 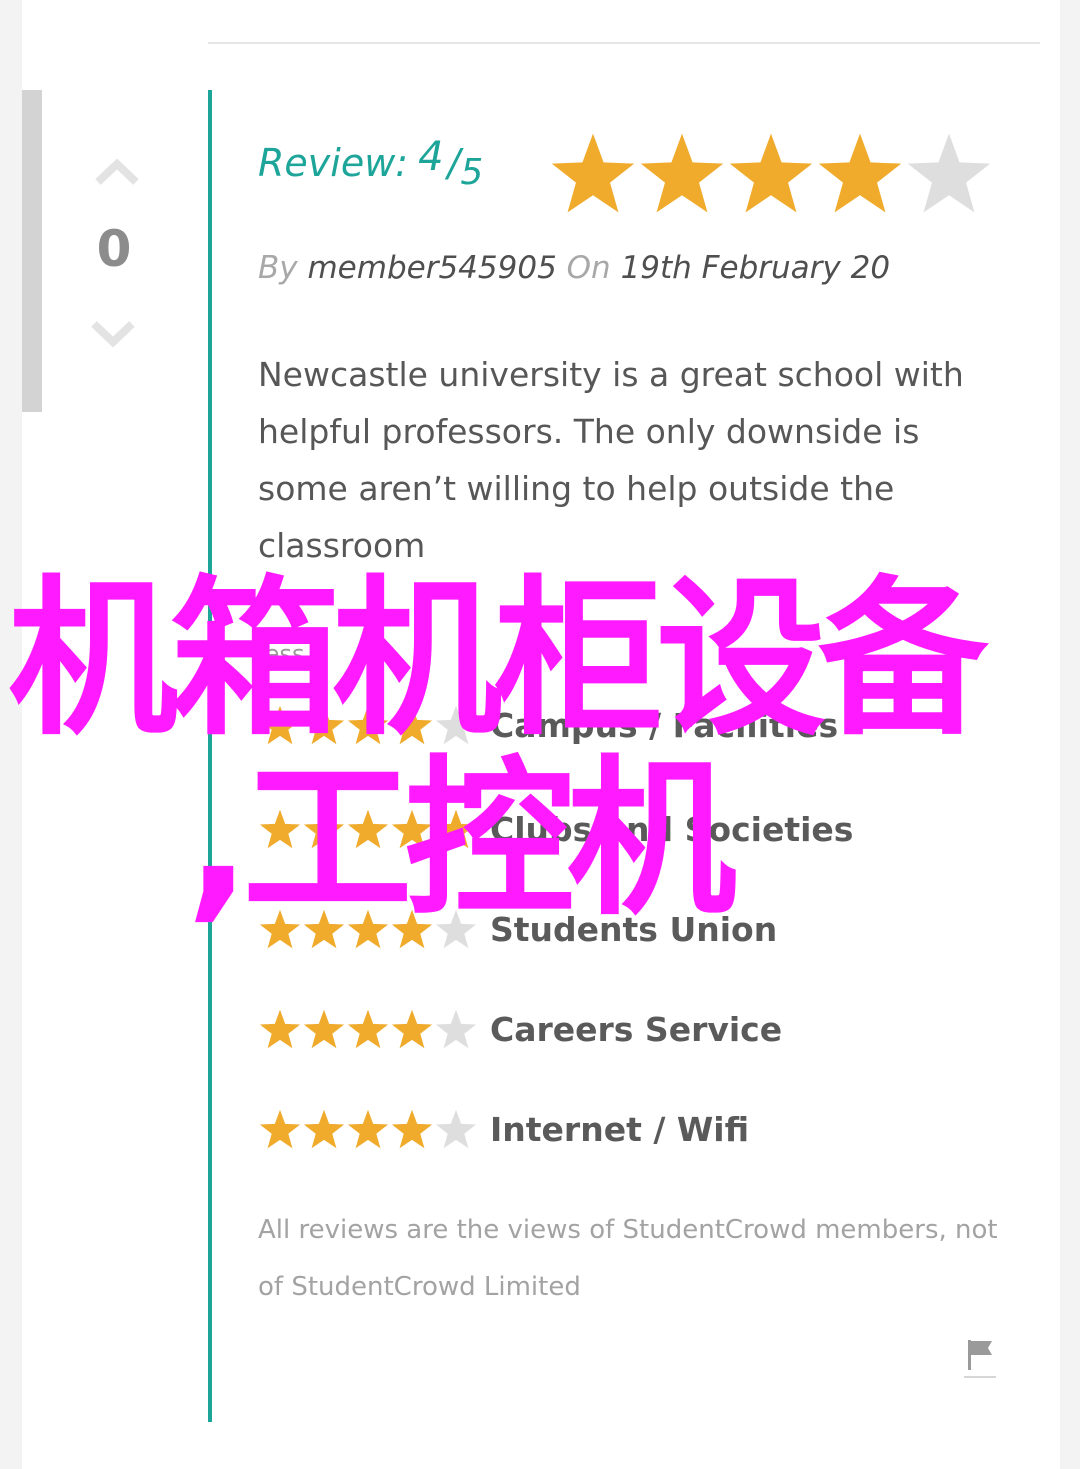 I want to click on category-row: Campus / Facilities, so click(x=548, y=725).